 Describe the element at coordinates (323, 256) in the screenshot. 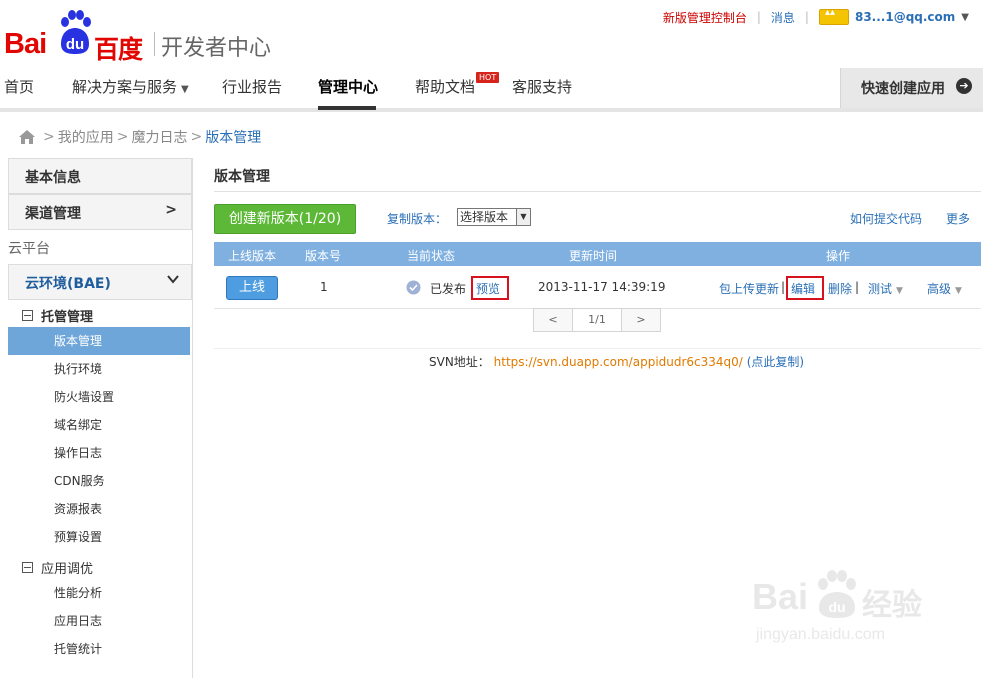

I see `column-header: 版本号` at that location.